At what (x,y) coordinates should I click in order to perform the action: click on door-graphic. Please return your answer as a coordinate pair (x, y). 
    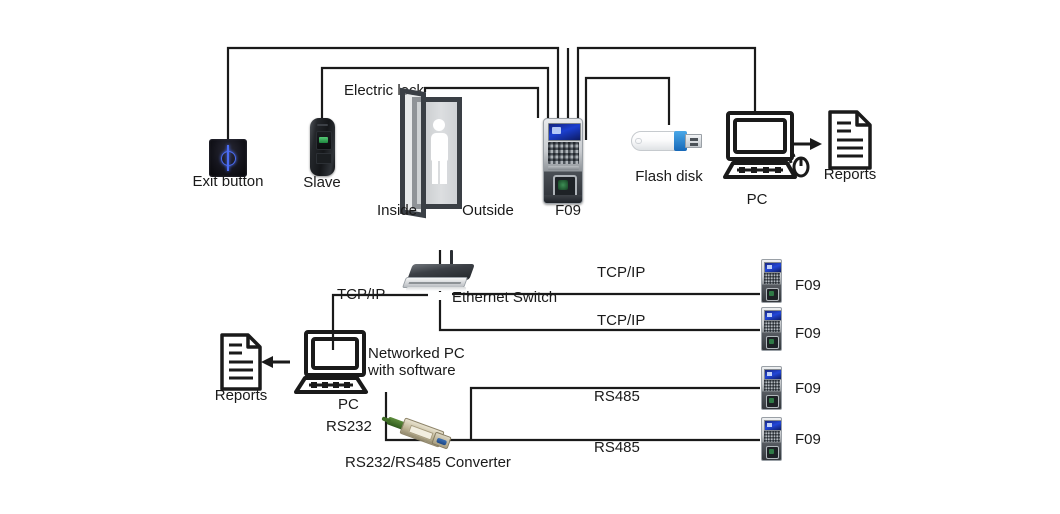
    Looking at the image, I should click on (437, 153).